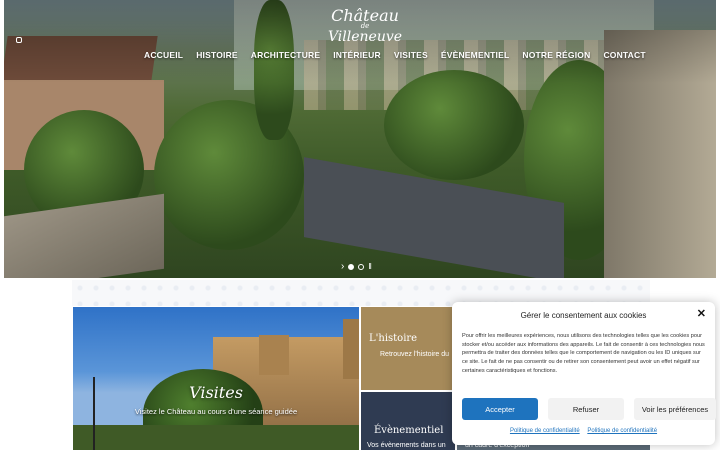 The image size is (720, 450). I want to click on tile-evenementiel-title: Évènementiel, so click(409, 430).